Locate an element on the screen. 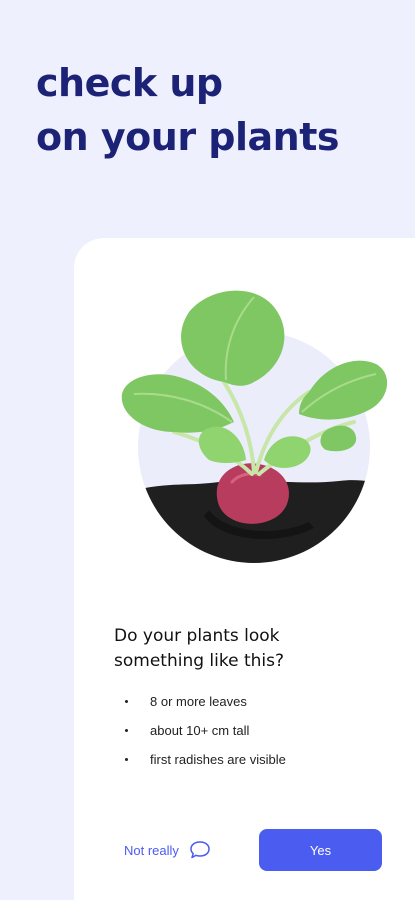 The width and height of the screenshot is (415, 900). page-title: check up on your plants is located at coordinates (188, 110).